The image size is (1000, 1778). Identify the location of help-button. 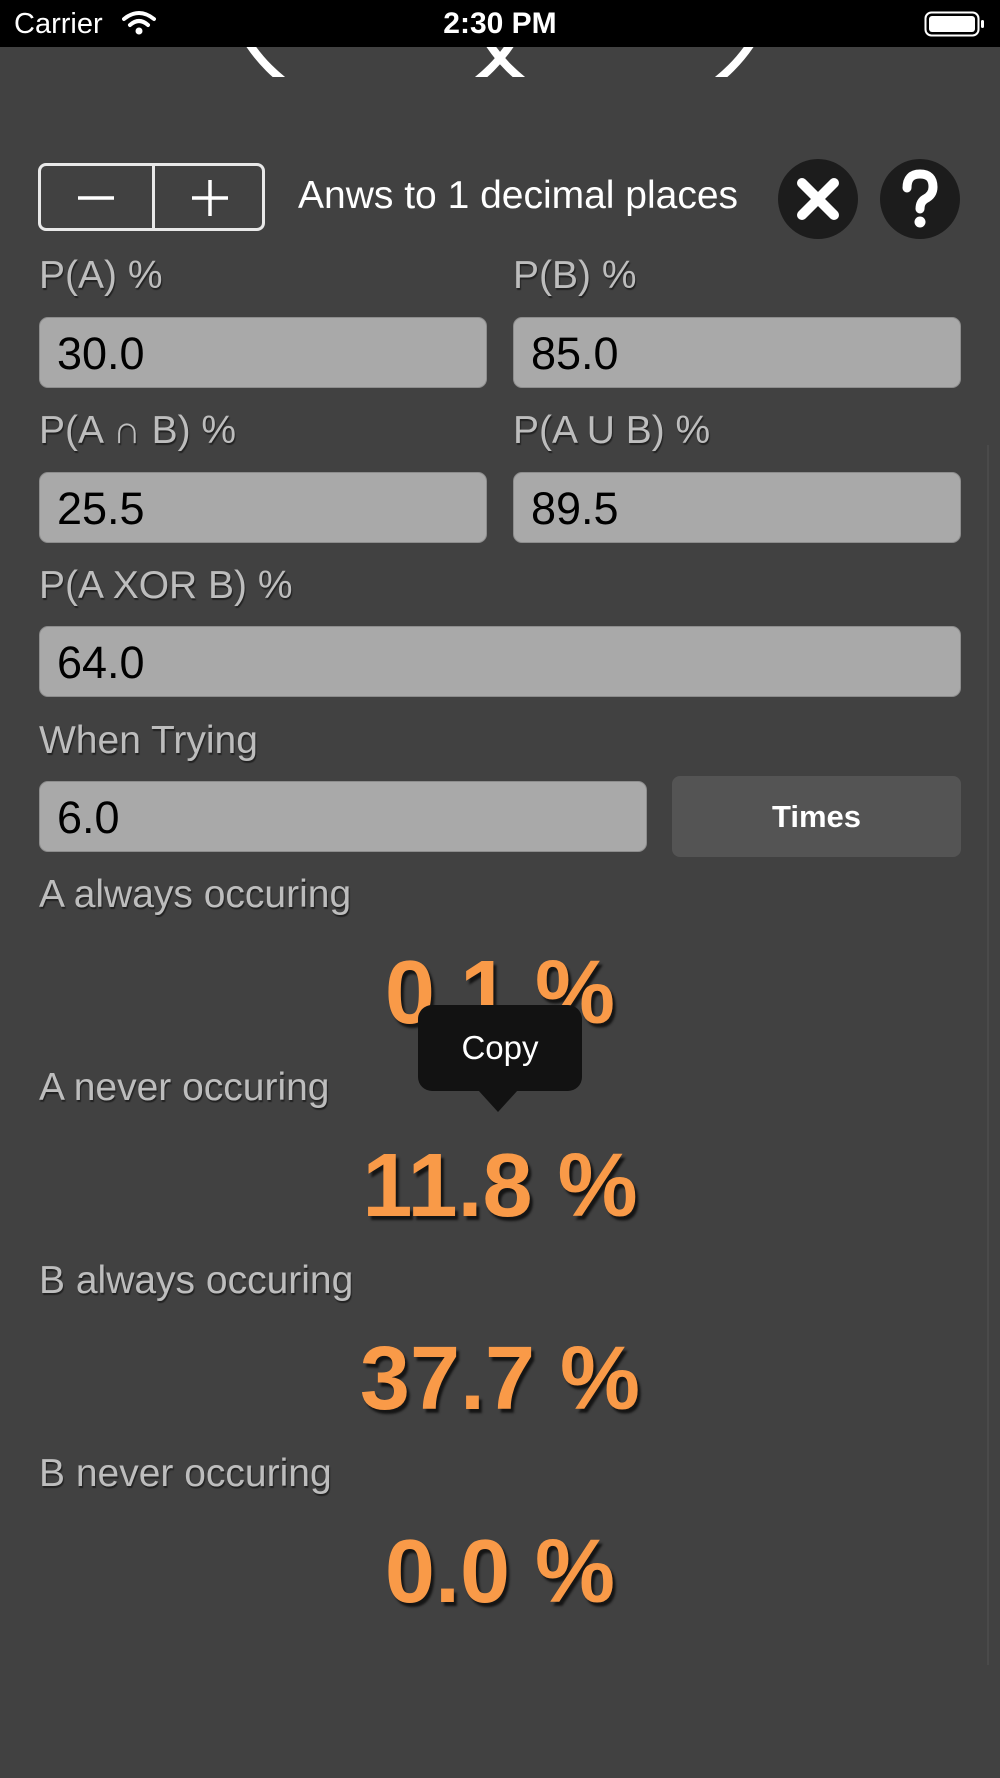
(920, 199).